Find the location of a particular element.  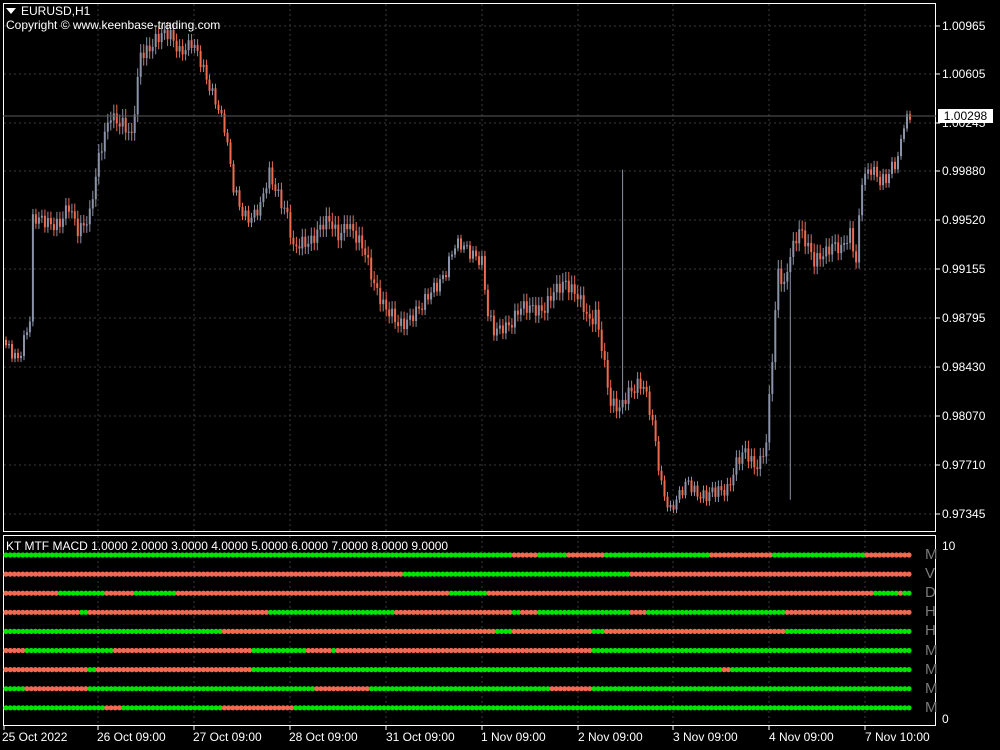

price-label: 0.98430 is located at coordinates (964, 367).